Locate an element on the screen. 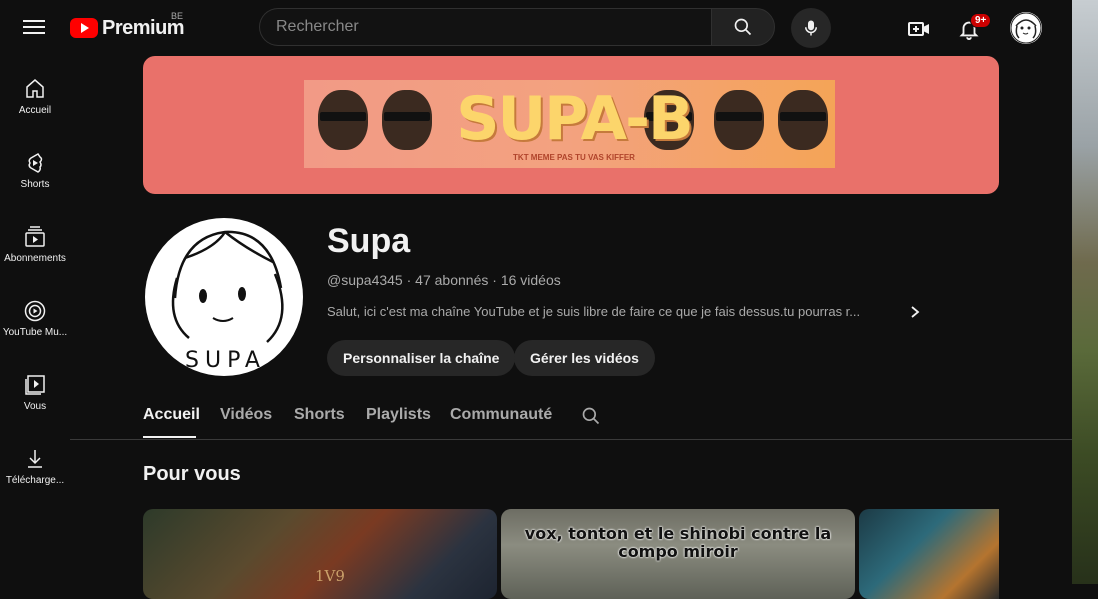  customize-channel-button: Personnaliser la chaîne is located at coordinates (421, 358).